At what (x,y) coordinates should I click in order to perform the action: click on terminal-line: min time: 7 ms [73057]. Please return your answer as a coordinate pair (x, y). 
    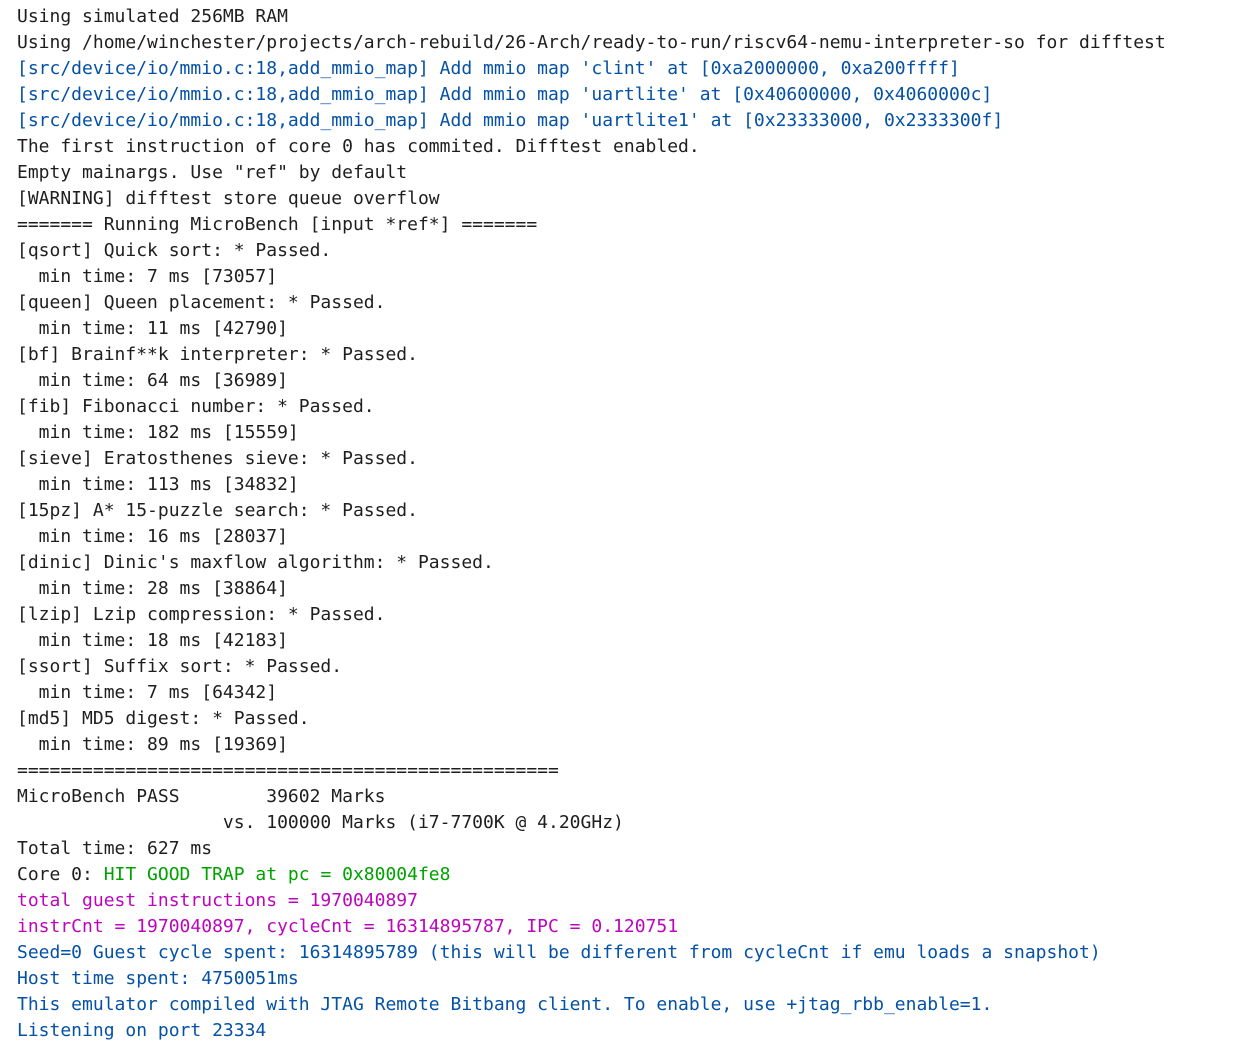
    Looking at the image, I should click on (591, 277).